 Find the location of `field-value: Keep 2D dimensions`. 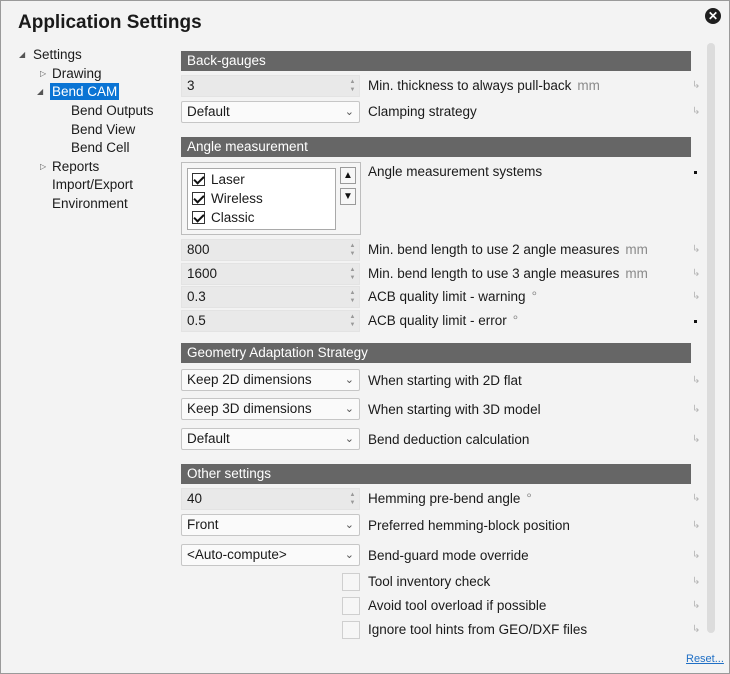

field-value: Keep 2D dimensions is located at coordinates (249, 379).